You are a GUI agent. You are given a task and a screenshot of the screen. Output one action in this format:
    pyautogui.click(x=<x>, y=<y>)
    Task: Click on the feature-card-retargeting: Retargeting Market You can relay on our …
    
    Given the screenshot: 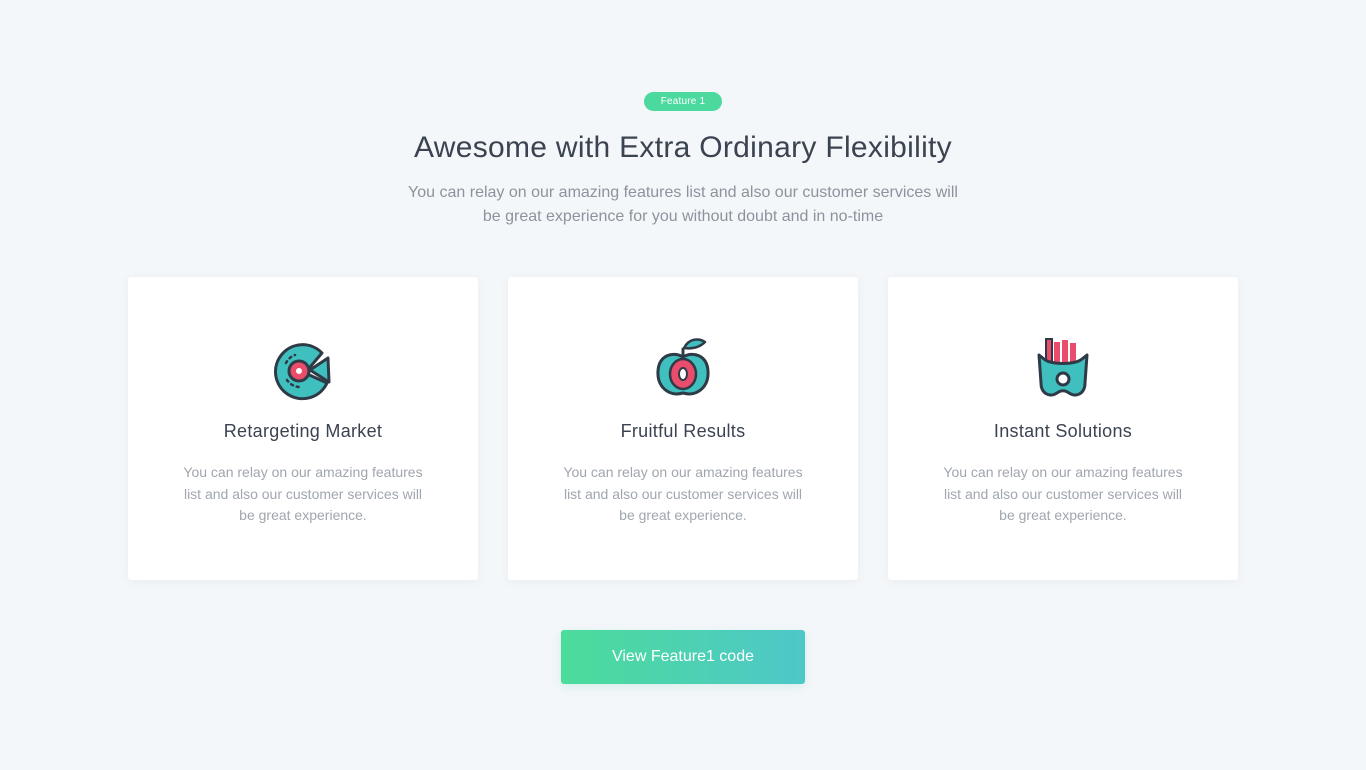 What is the action you would take?
    pyautogui.click(x=303, y=428)
    